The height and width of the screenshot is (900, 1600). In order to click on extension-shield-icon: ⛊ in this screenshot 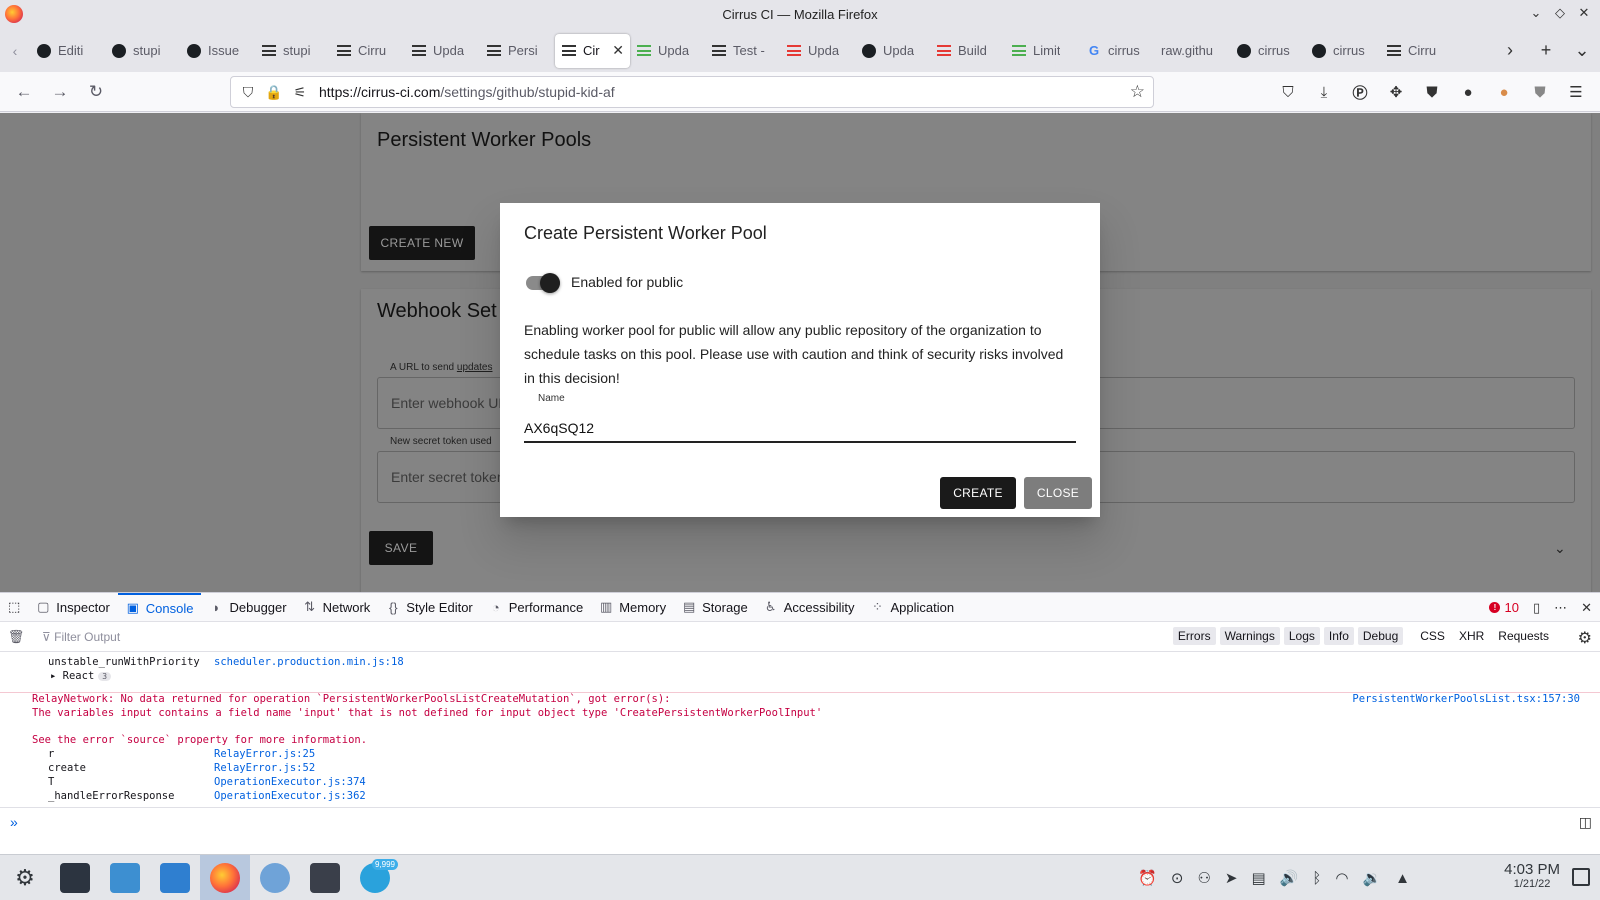, I will do `click(1432, 92)`.